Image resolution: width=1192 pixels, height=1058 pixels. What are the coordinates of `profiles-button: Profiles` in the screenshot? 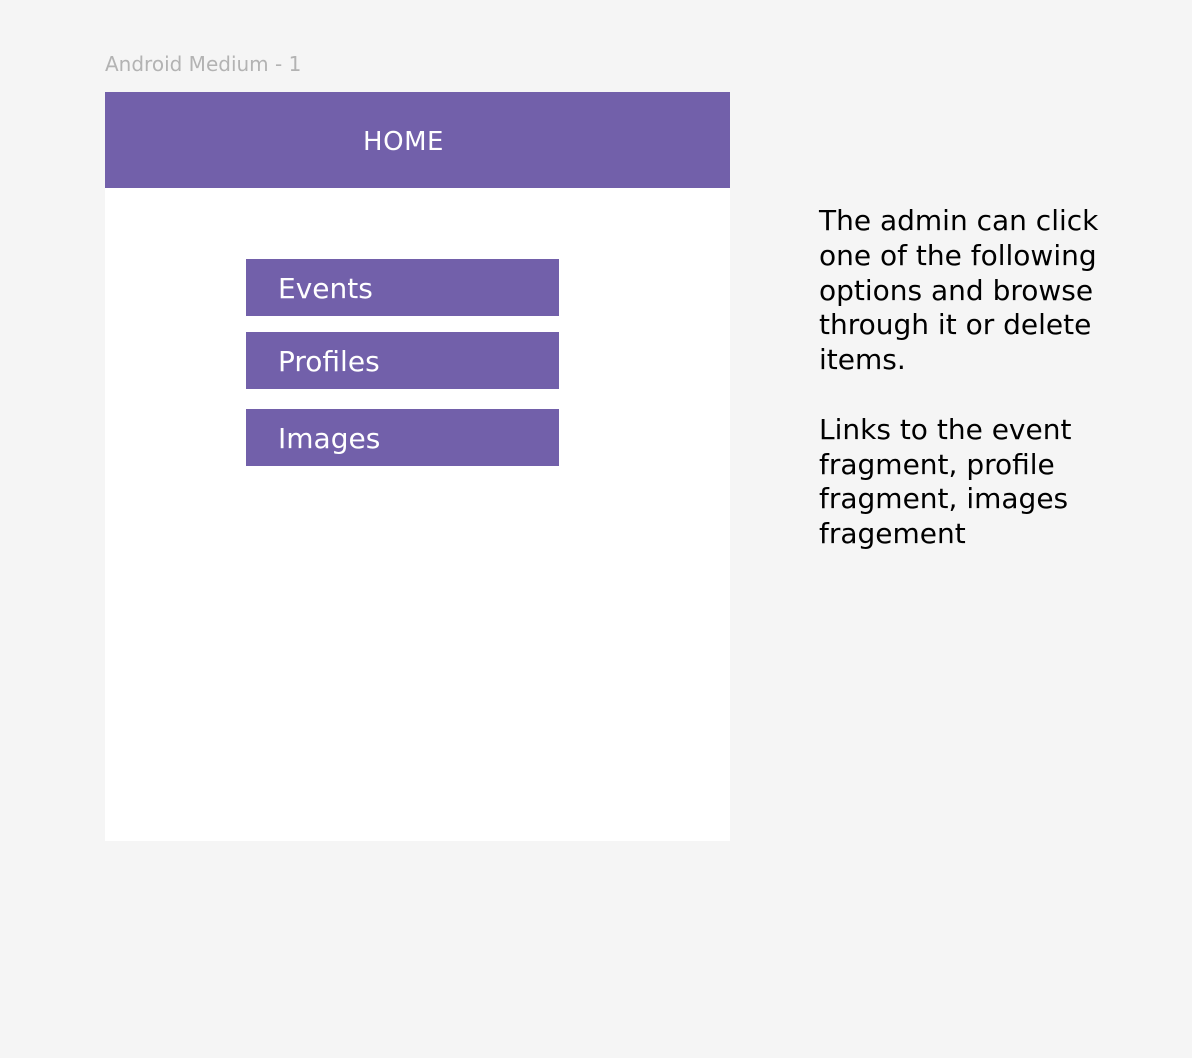 It's located at (402, 360).